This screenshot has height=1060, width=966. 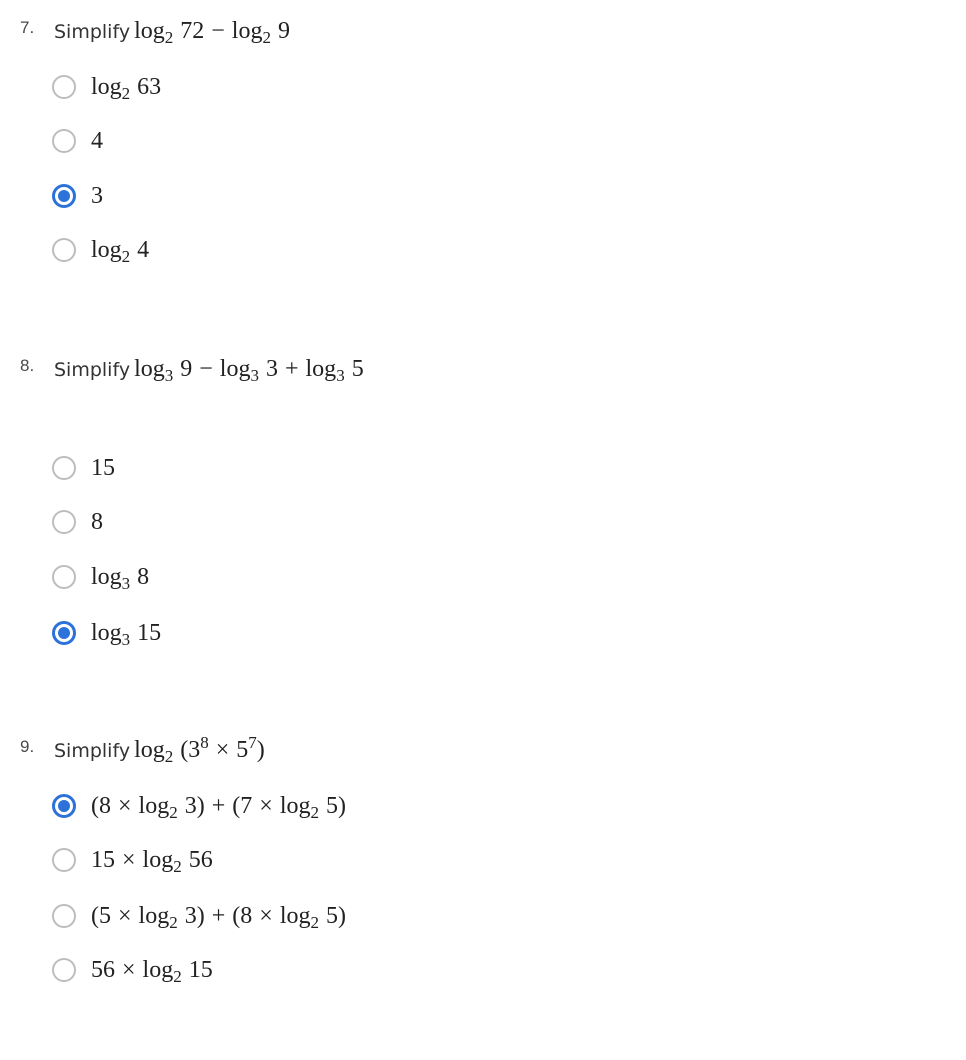 I want to click on question-number: 9., so click(x=27, y=746).